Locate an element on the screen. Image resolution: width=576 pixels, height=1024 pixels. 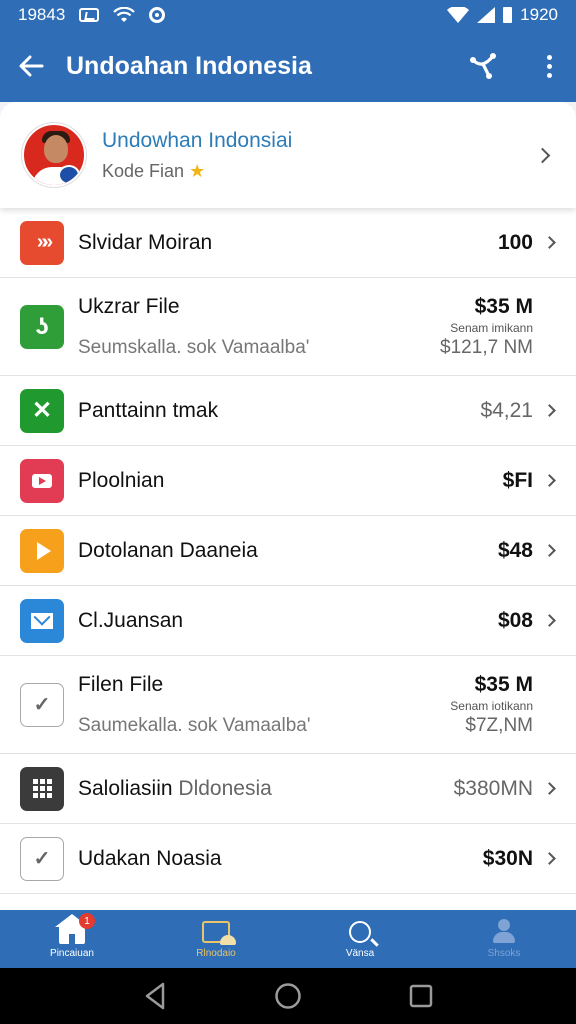
item-subtitle: Seumskalla. sok Vamaalba' is located at coordinates (194, 347).